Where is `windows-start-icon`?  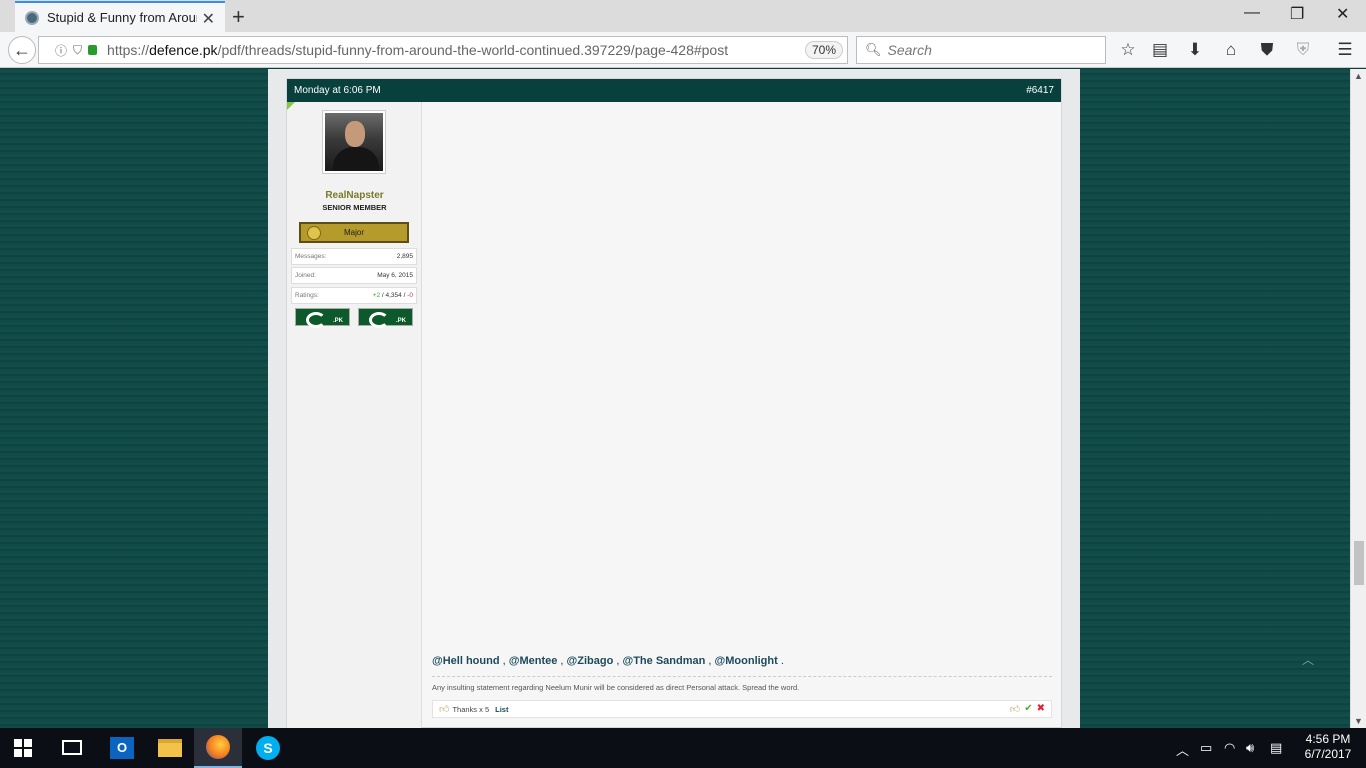 windows-start-icon is located at coordinates (23, 748).